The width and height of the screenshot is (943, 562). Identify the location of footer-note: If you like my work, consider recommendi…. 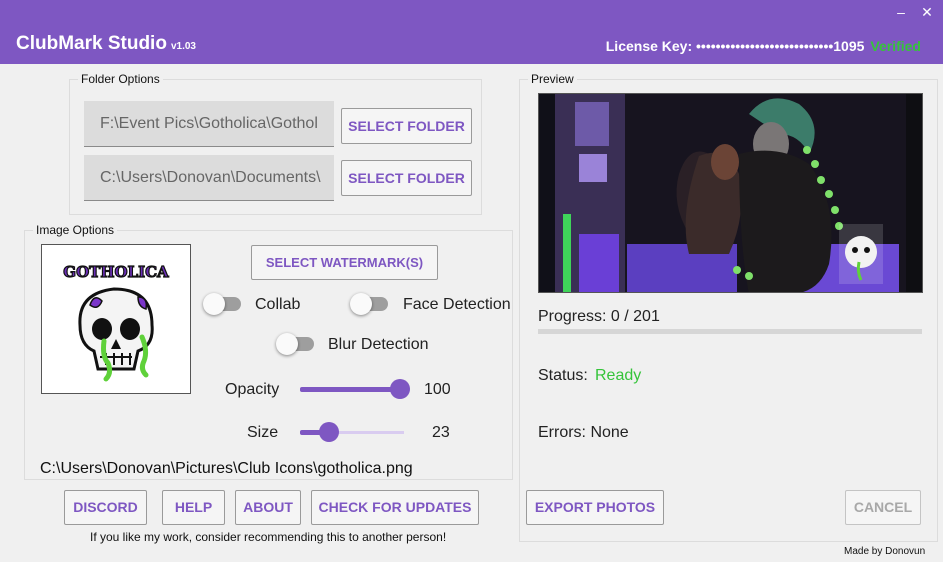
(268, 537).